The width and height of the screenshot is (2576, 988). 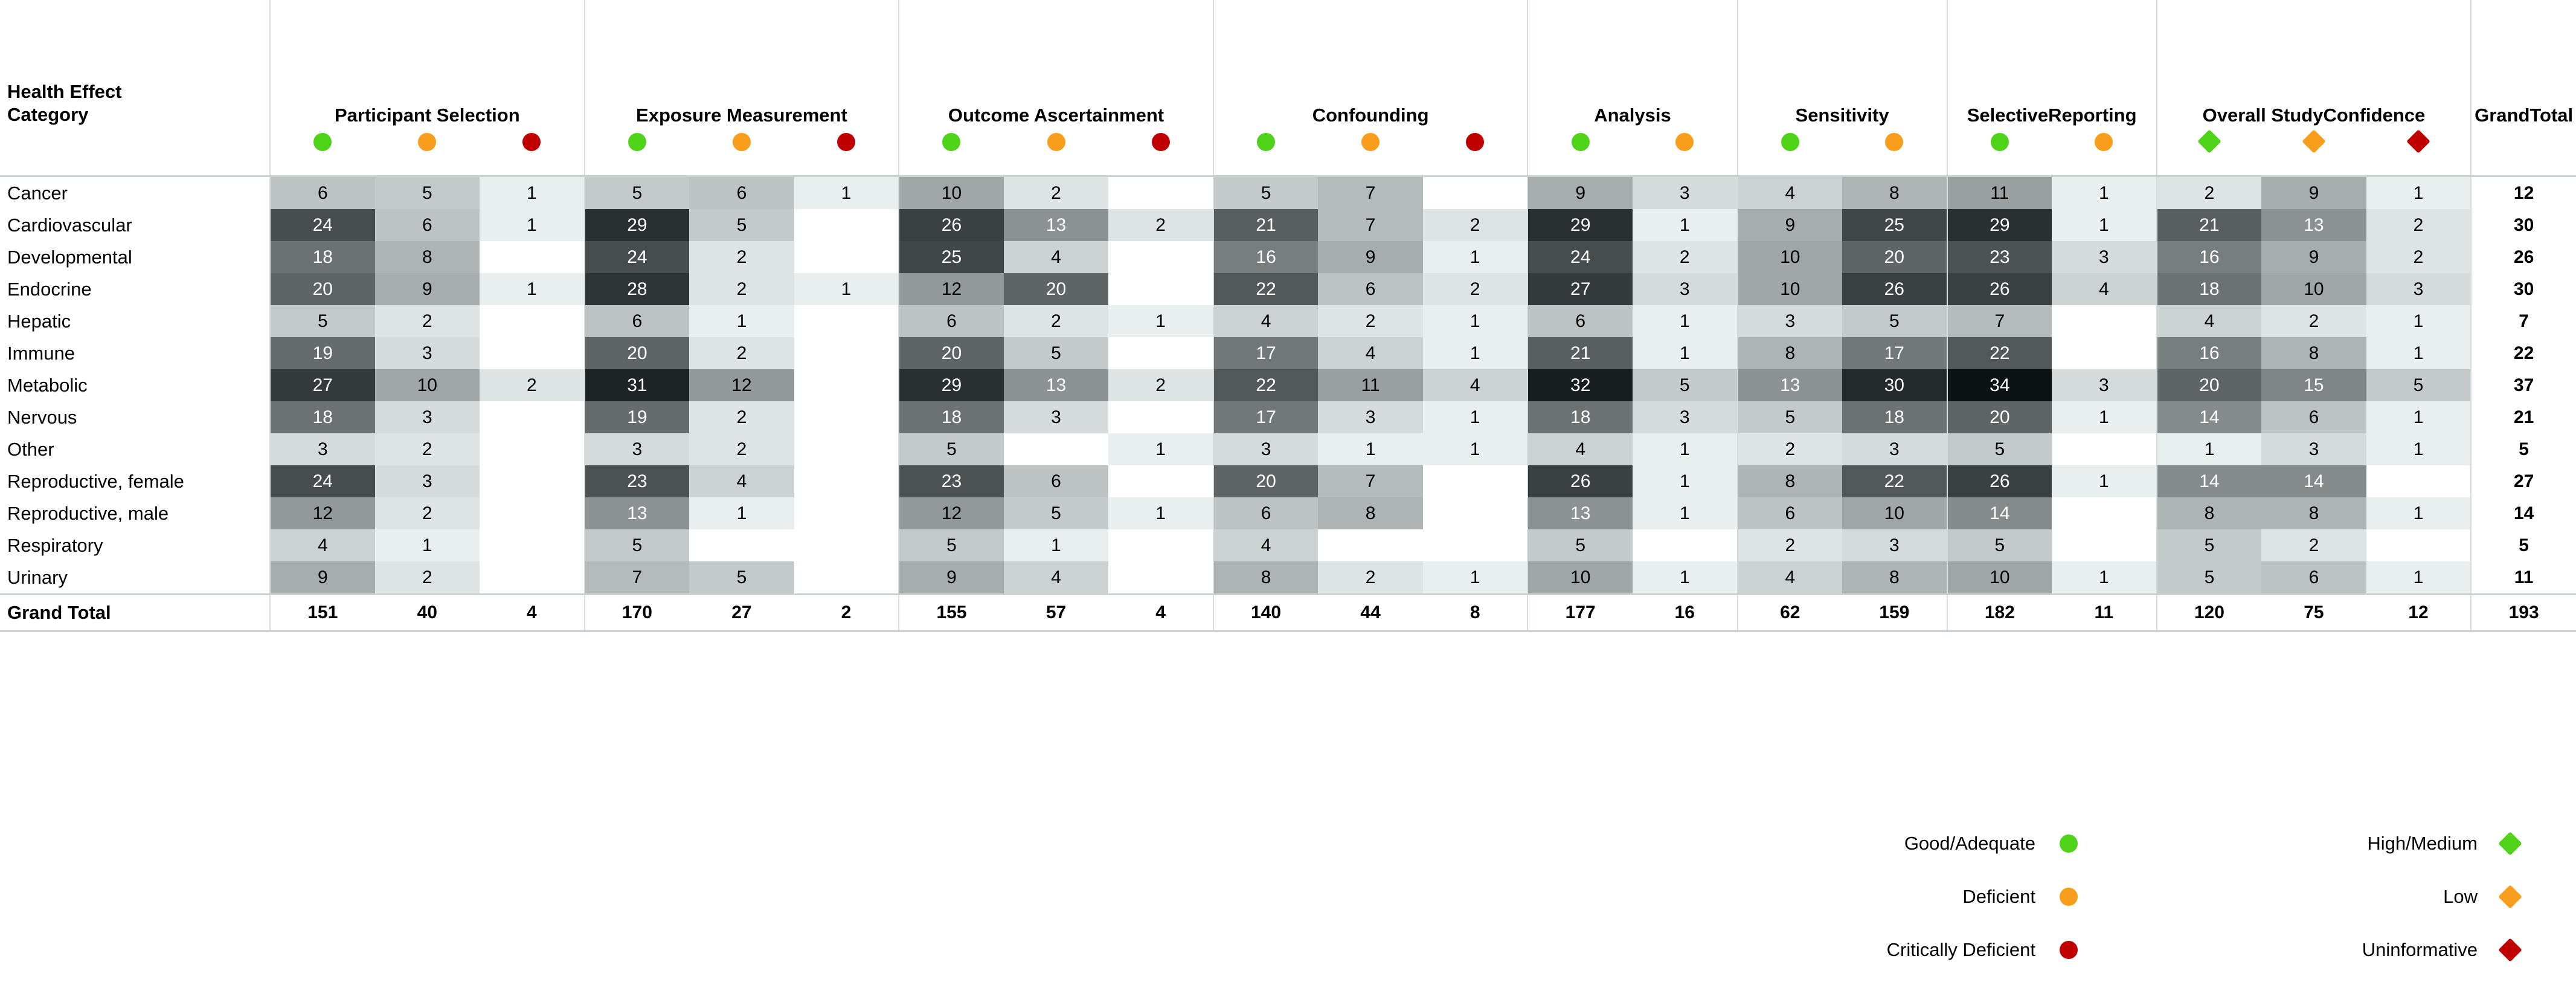 I want to click on row-grand-total-cell: 12, so click(x=2523, y=192).